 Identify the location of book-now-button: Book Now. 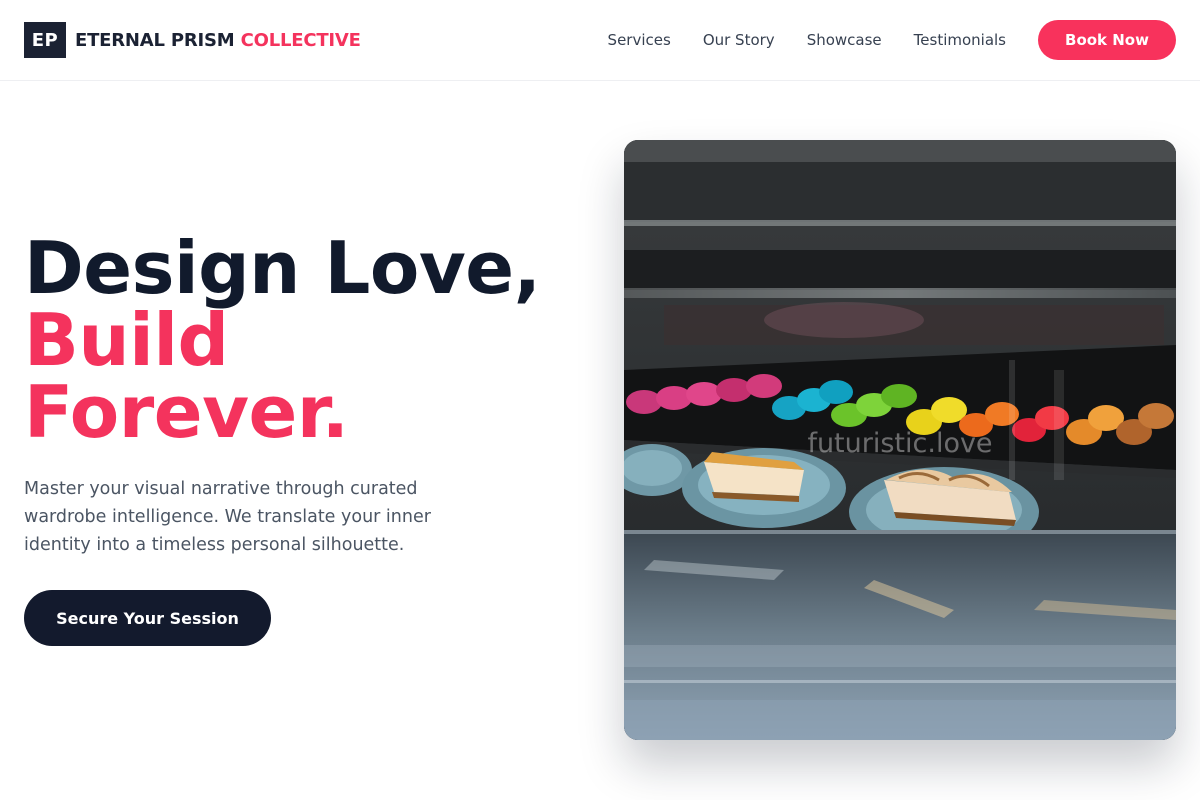
(1107, 40).